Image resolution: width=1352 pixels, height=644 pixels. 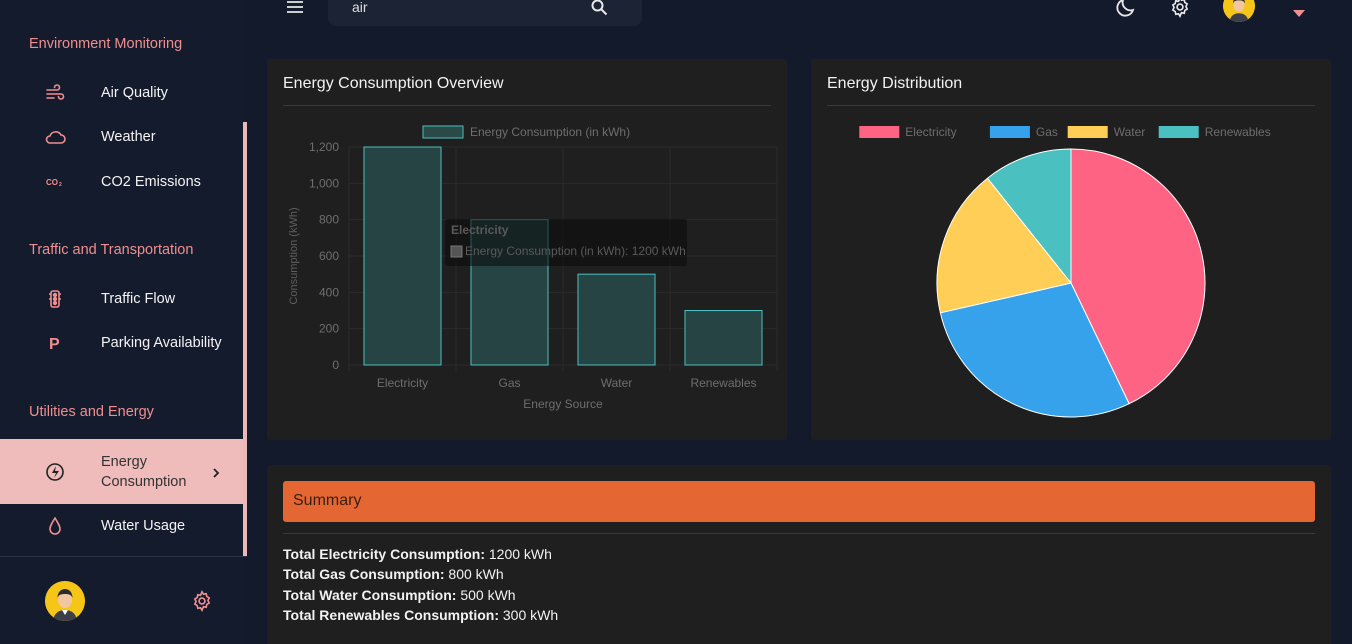 I want to click on search-input, so click(x=467, y=8).